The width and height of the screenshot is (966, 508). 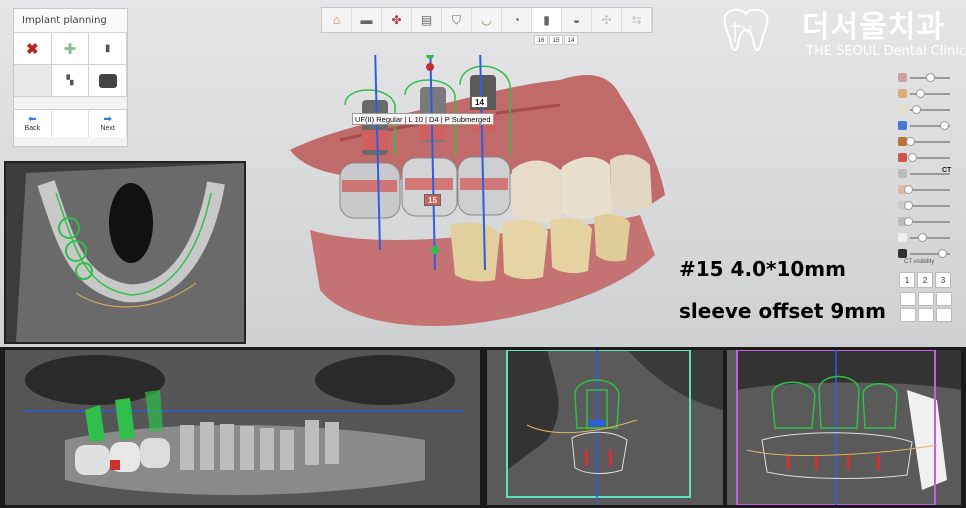 I want to click on edit-icon: ▤, so click(x=426, y=20).